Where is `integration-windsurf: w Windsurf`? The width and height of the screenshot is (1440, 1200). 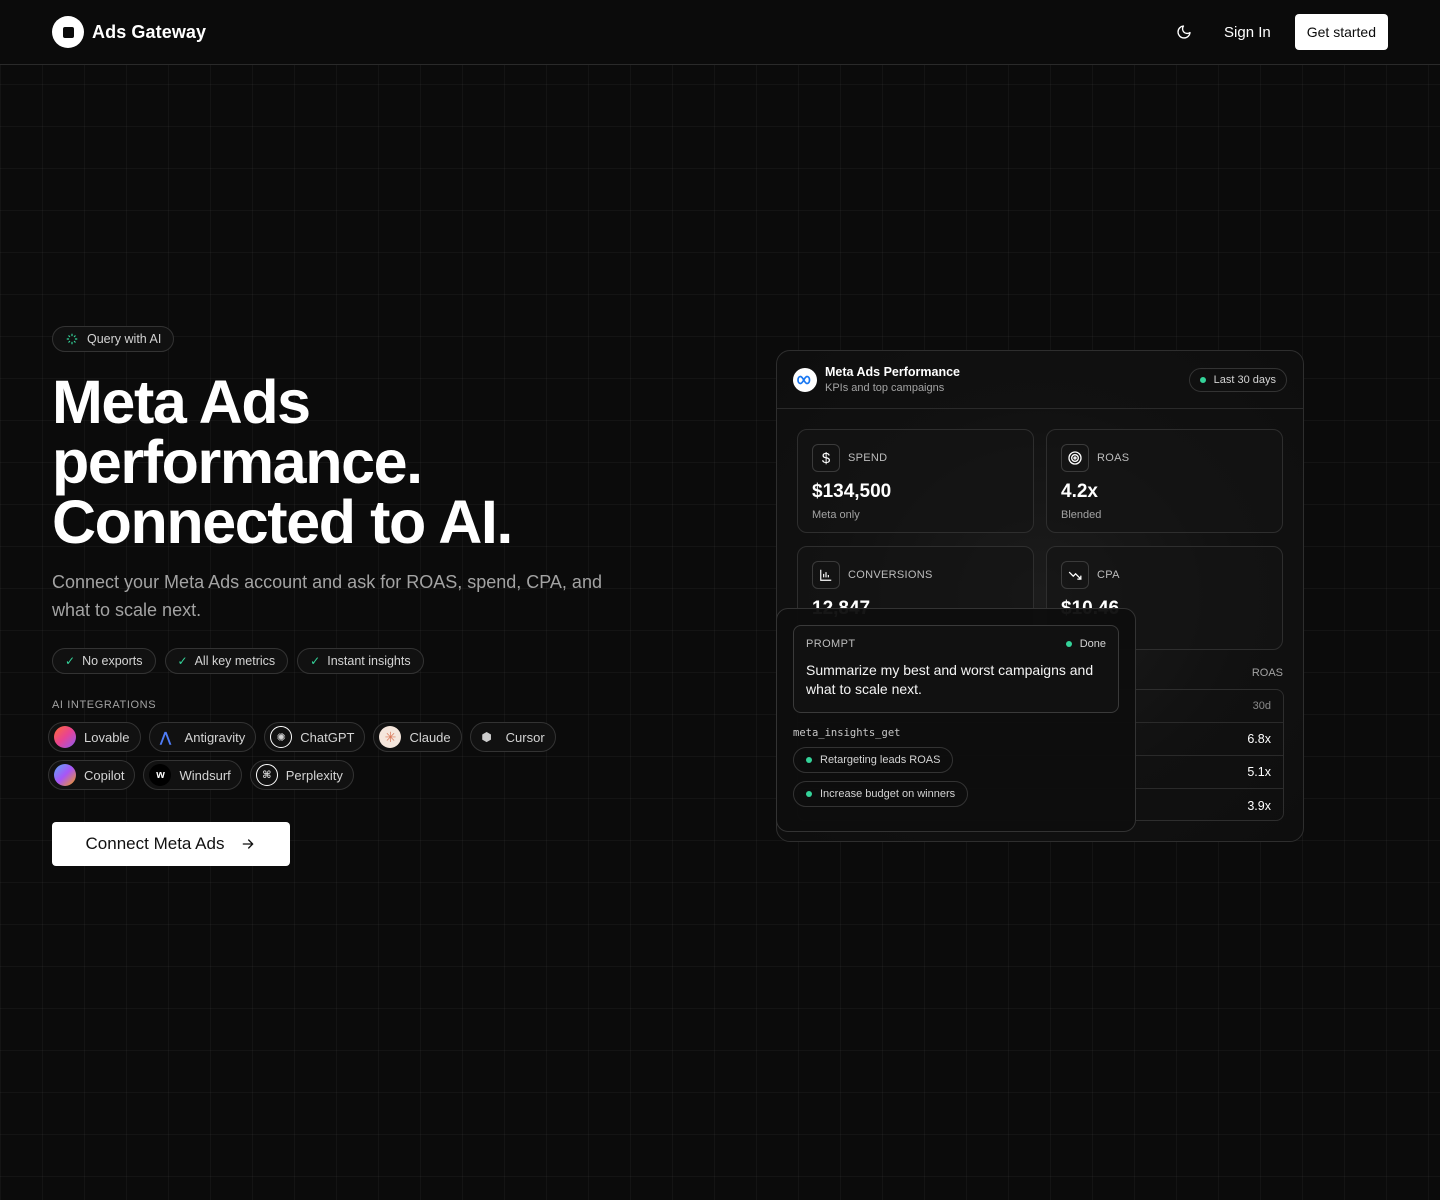 integration-windsurf: w Windsurf is located at coordinates (192, 775).